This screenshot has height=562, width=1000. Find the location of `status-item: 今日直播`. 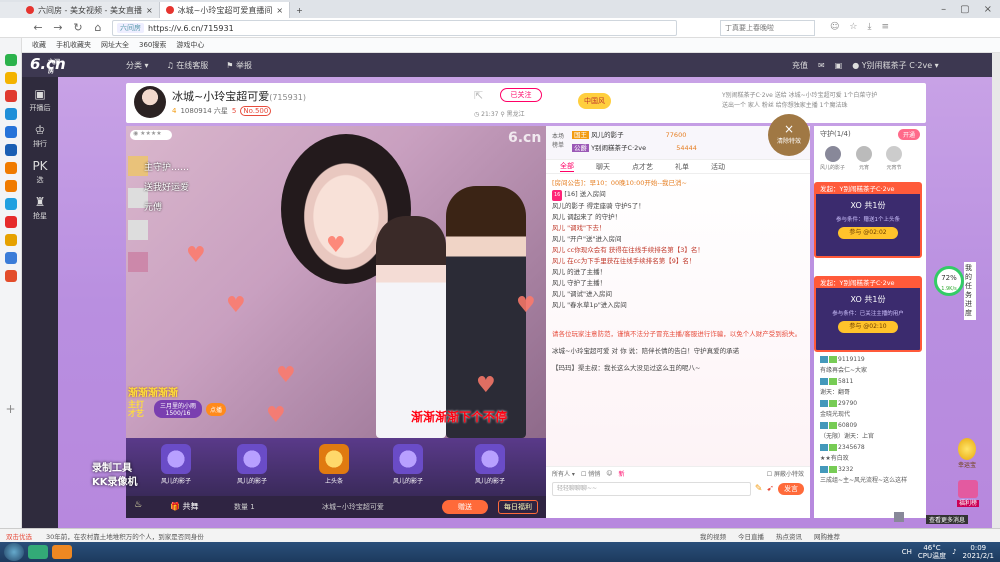

status-item: 今日直播 is located at coordinates (751, 536).